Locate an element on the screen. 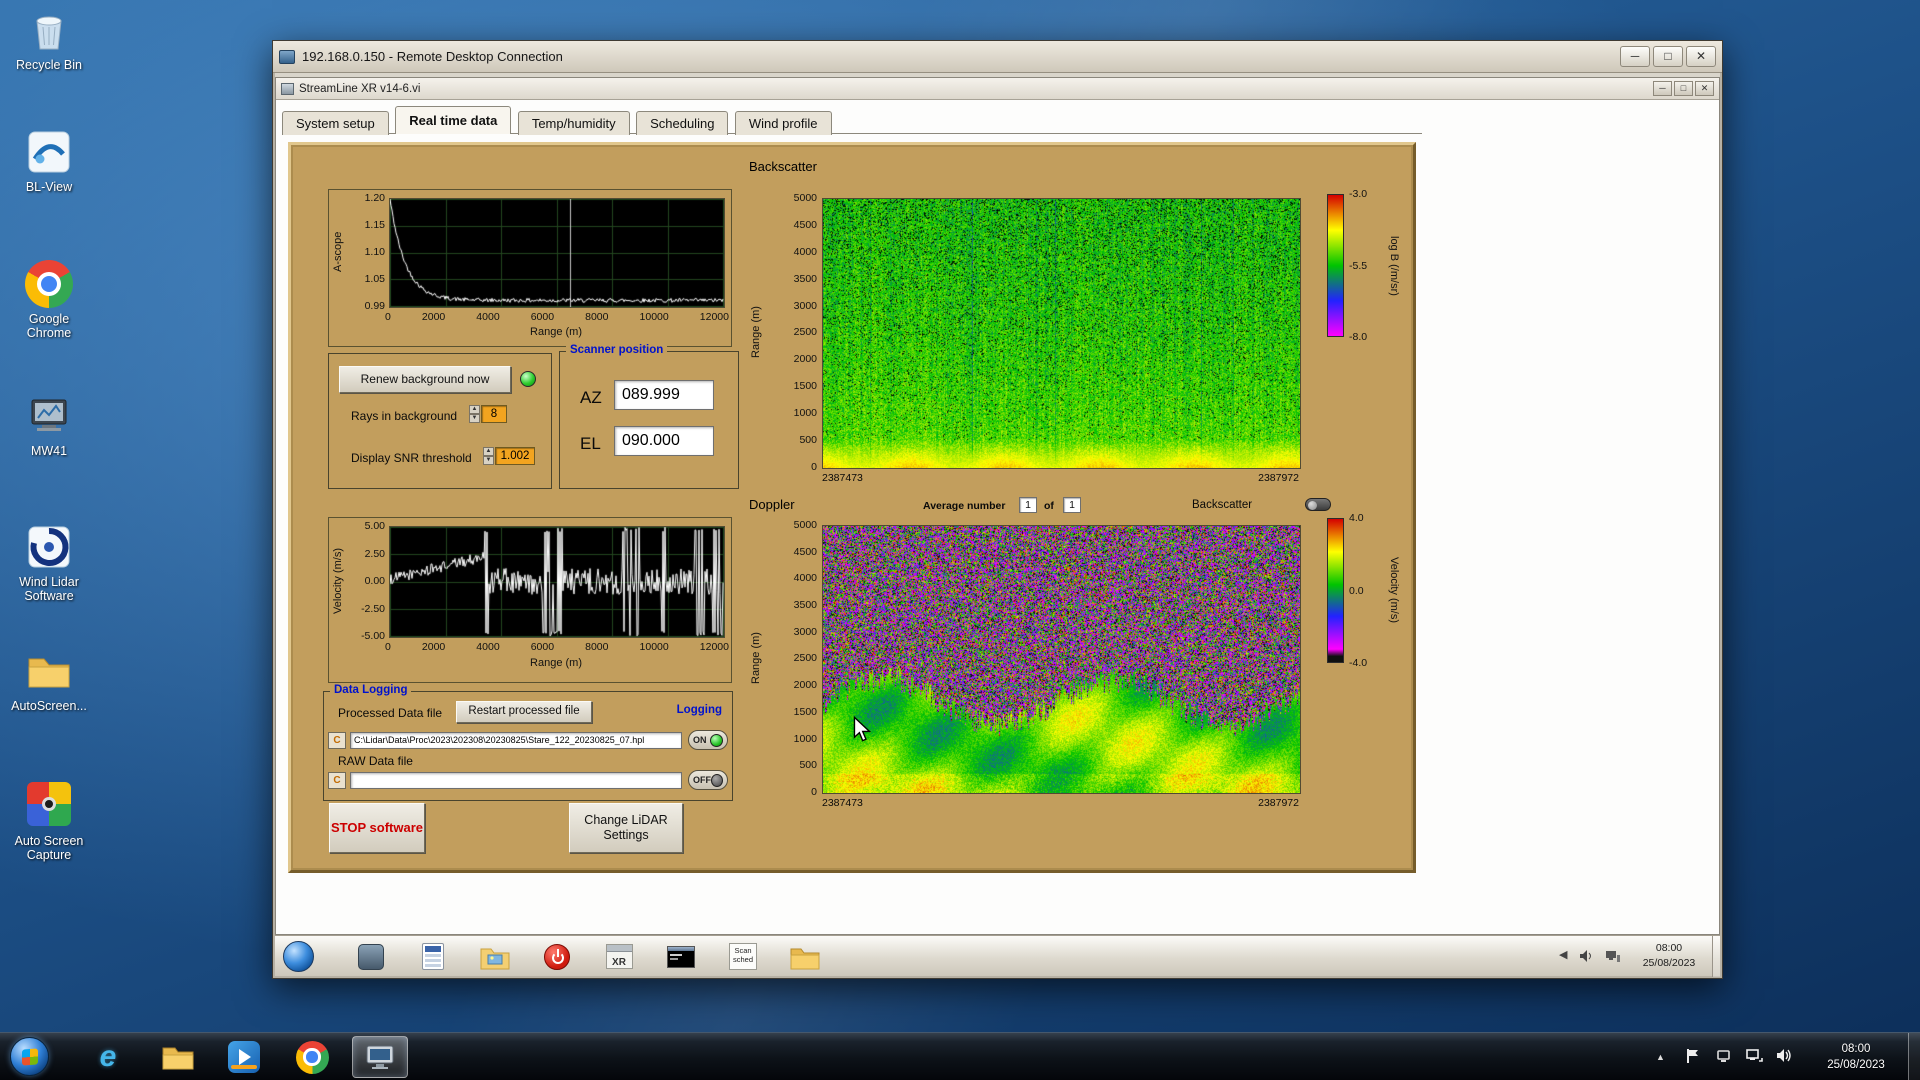  desktop-icon-recycle-bin: Recycle Bin is located at coordinates (49, 39).